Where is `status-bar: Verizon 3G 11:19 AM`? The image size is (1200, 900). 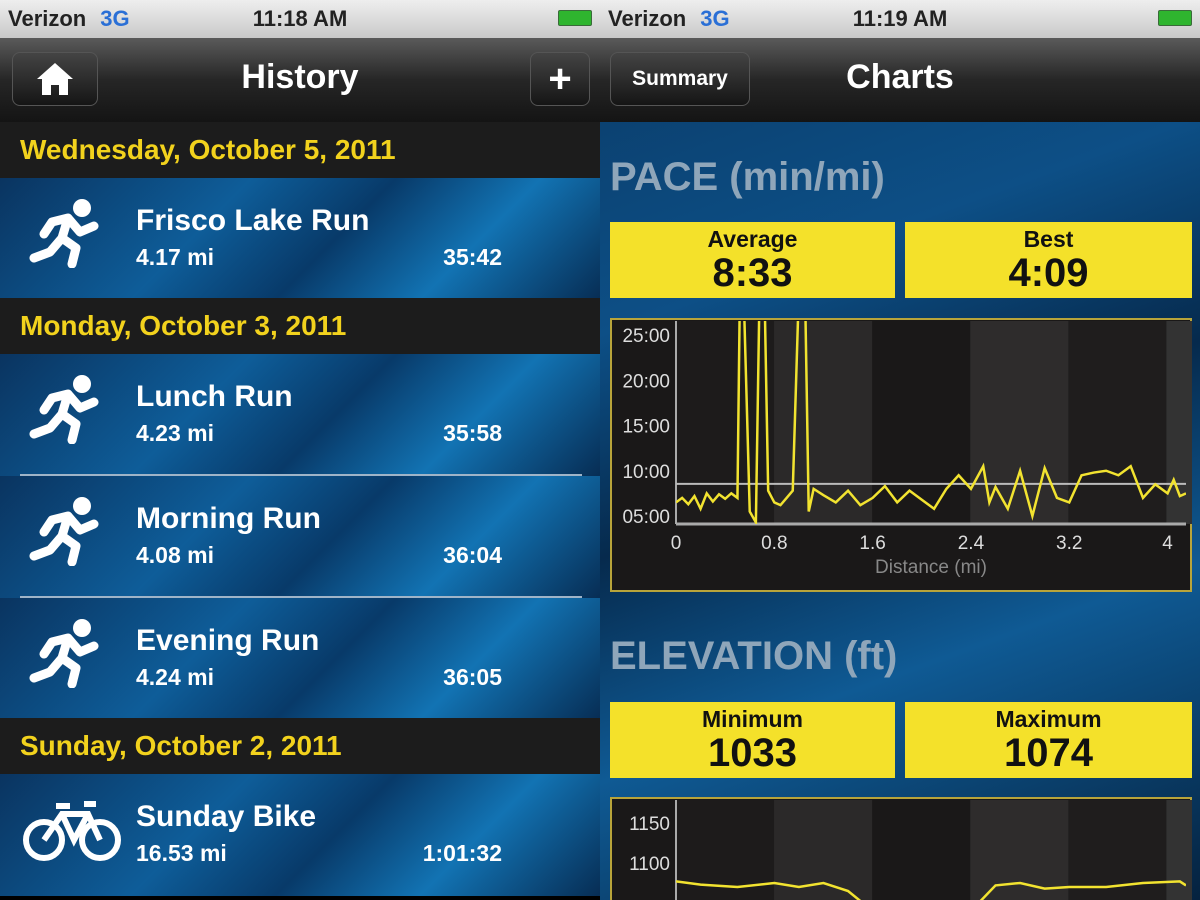 status-bar: Verizon 3G 11:19 AM is located at coordinates (900, 19).